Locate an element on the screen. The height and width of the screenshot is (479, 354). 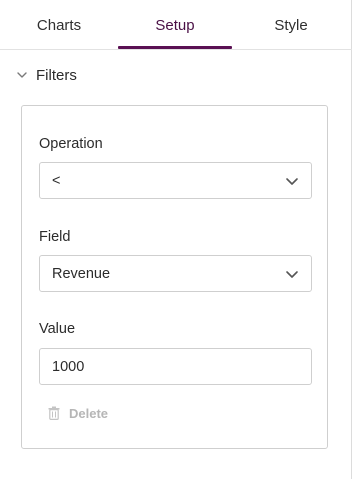
section-title: Filters is located at coordinates (56, 75).